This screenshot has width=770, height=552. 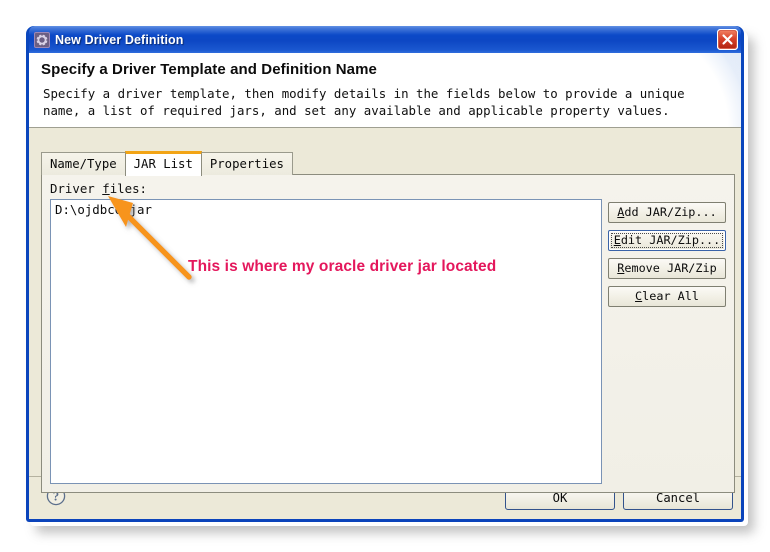 What do you see at coordinates (76, 188) in the screenshot?
I see `driver-files-label-prefix: Driver` at bounding box center [76, 188].